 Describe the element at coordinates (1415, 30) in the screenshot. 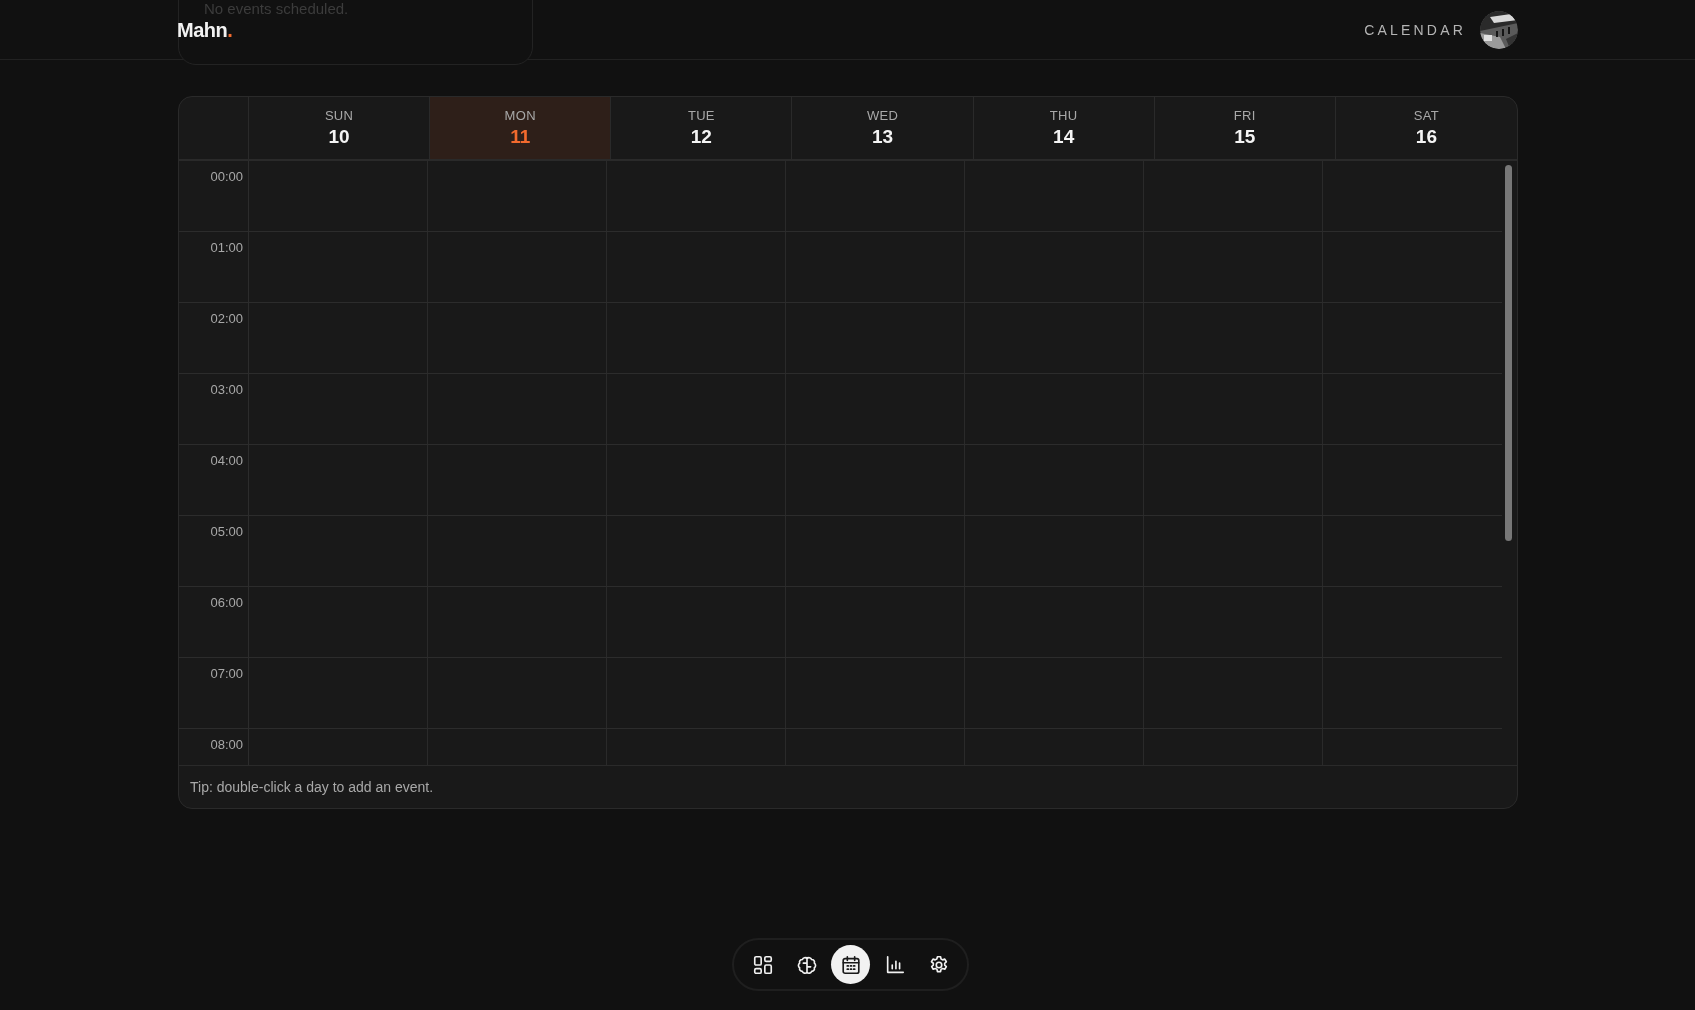

I see `page-title: CALENDAR` at that location.